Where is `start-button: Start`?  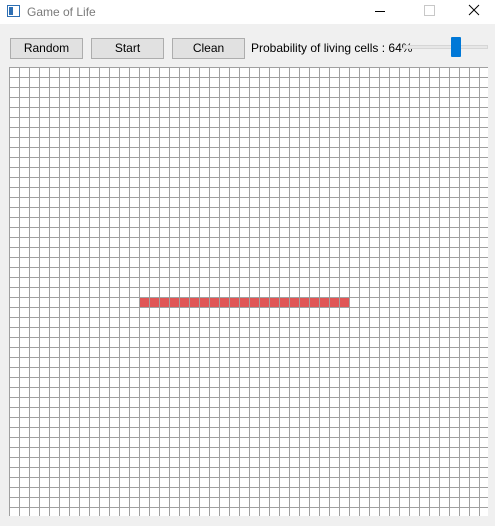
start-button: Start is located at coordinates (127, 48).